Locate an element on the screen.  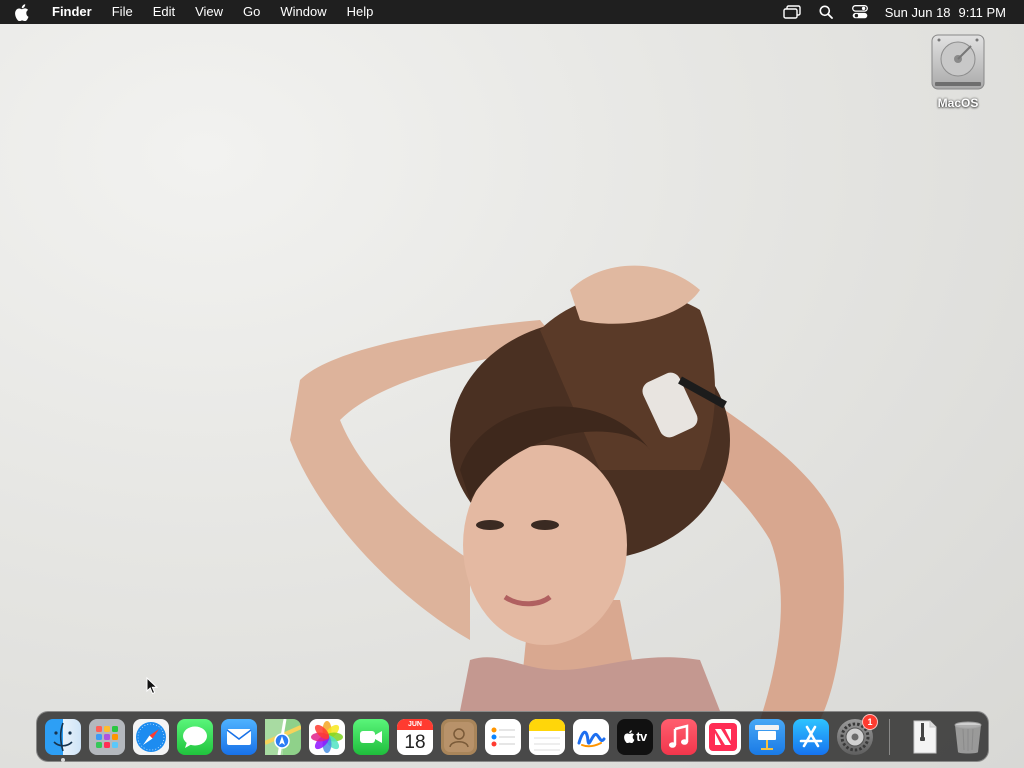
music-icon is located at coordinates (679, 735).